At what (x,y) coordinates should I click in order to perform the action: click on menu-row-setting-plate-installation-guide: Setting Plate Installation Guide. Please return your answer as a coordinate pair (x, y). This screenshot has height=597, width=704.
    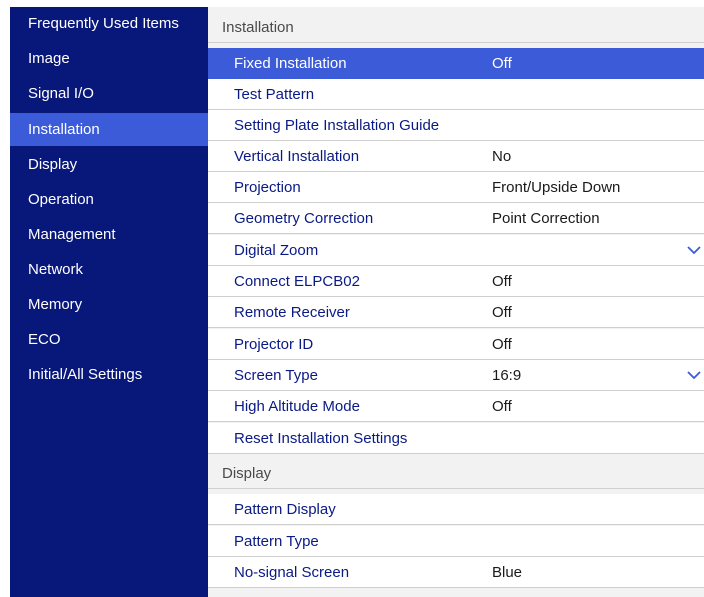
    Looking at the image, I should click on (456, 125).